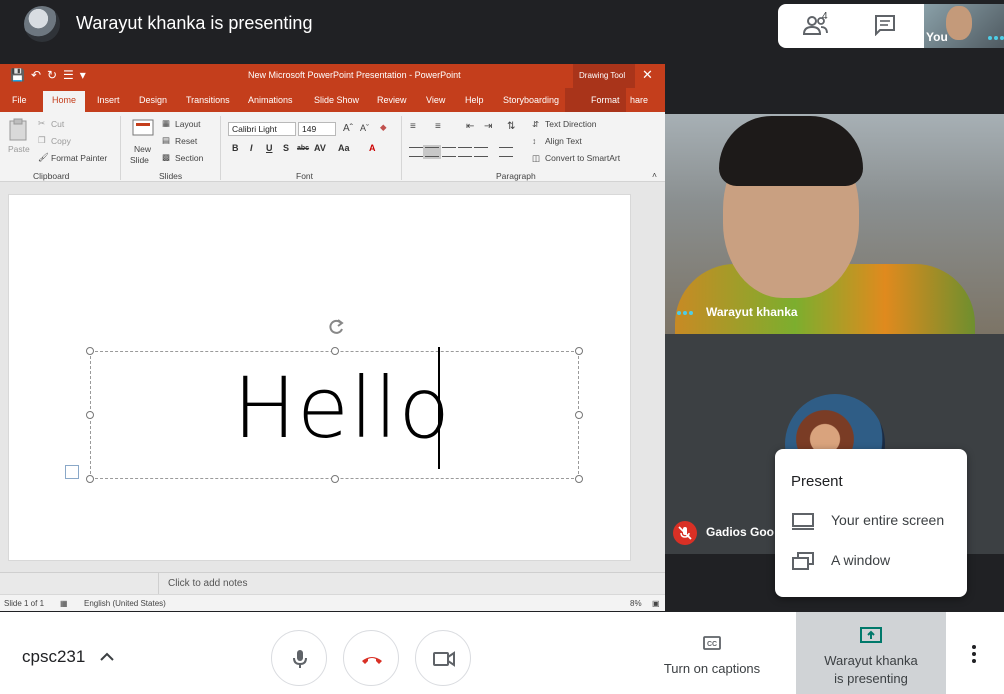 The image size is (1004, 694). What do you see at coordinates (571, 124) in the screenshot?
I see `text-direction-button: Text Direction` at bounding box center [571, 124].